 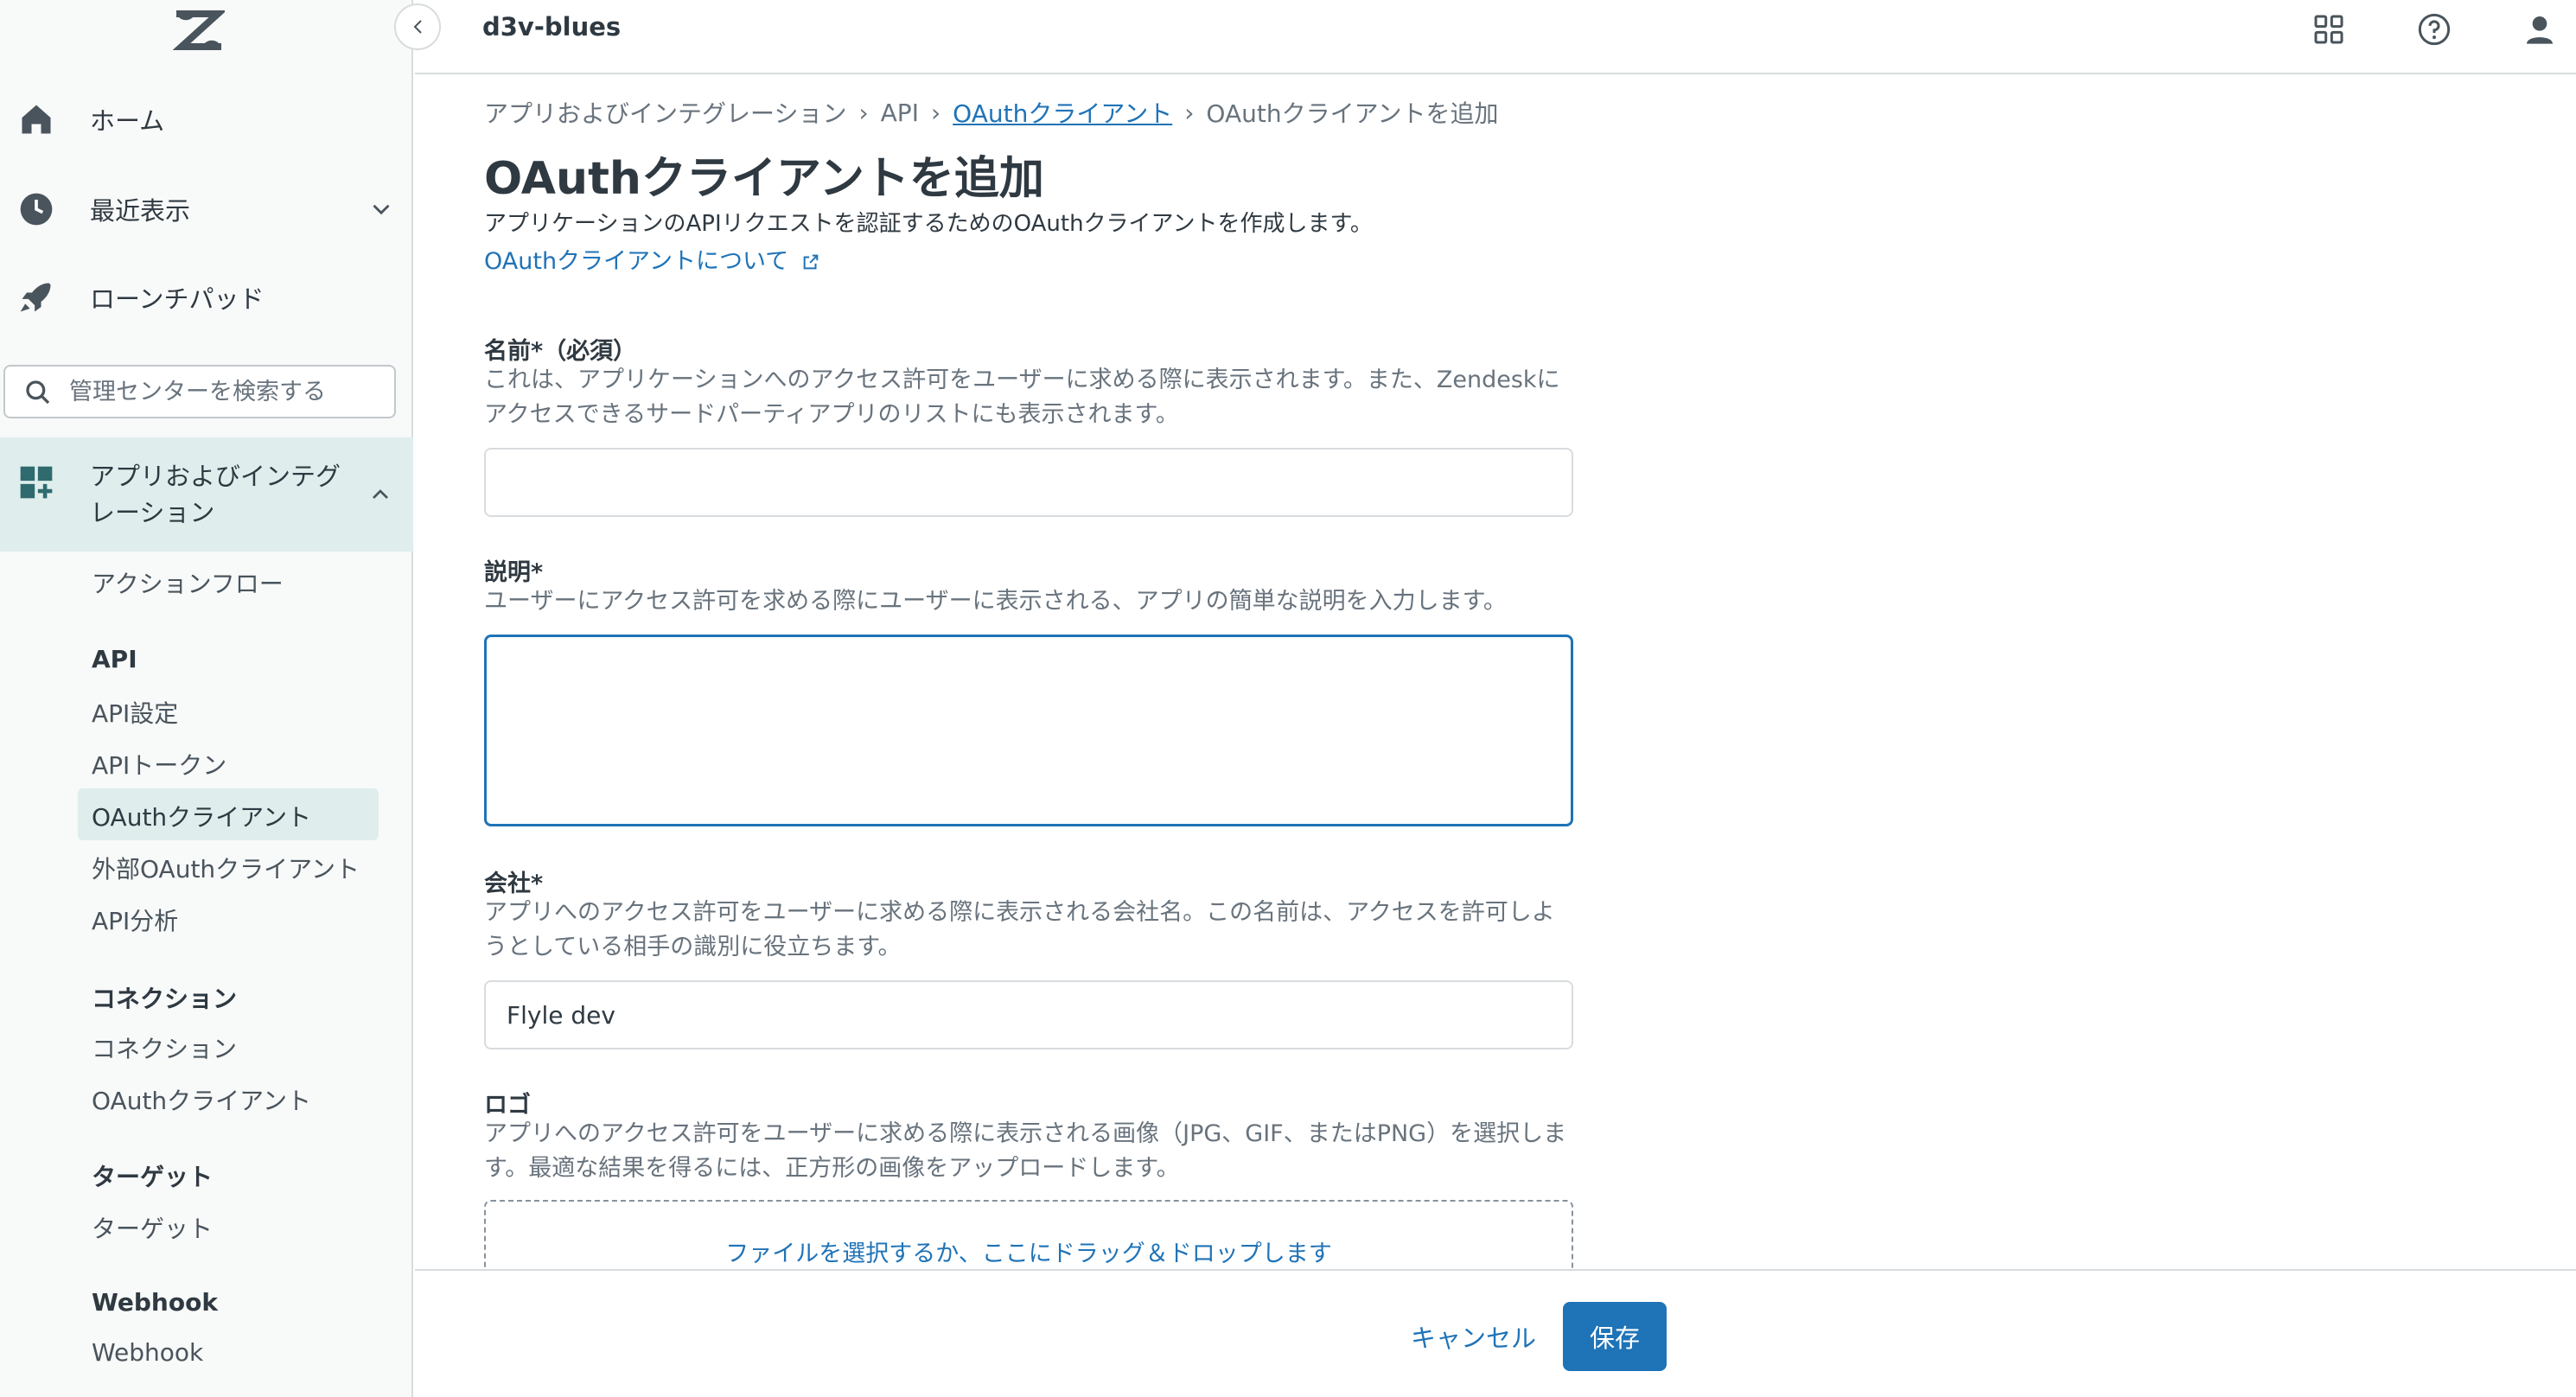 What do you see at coordinates (153, 1177) in the screenshot?
I see `sidebar-group-targets: ターゲット` at bounding box center [153, 1177].